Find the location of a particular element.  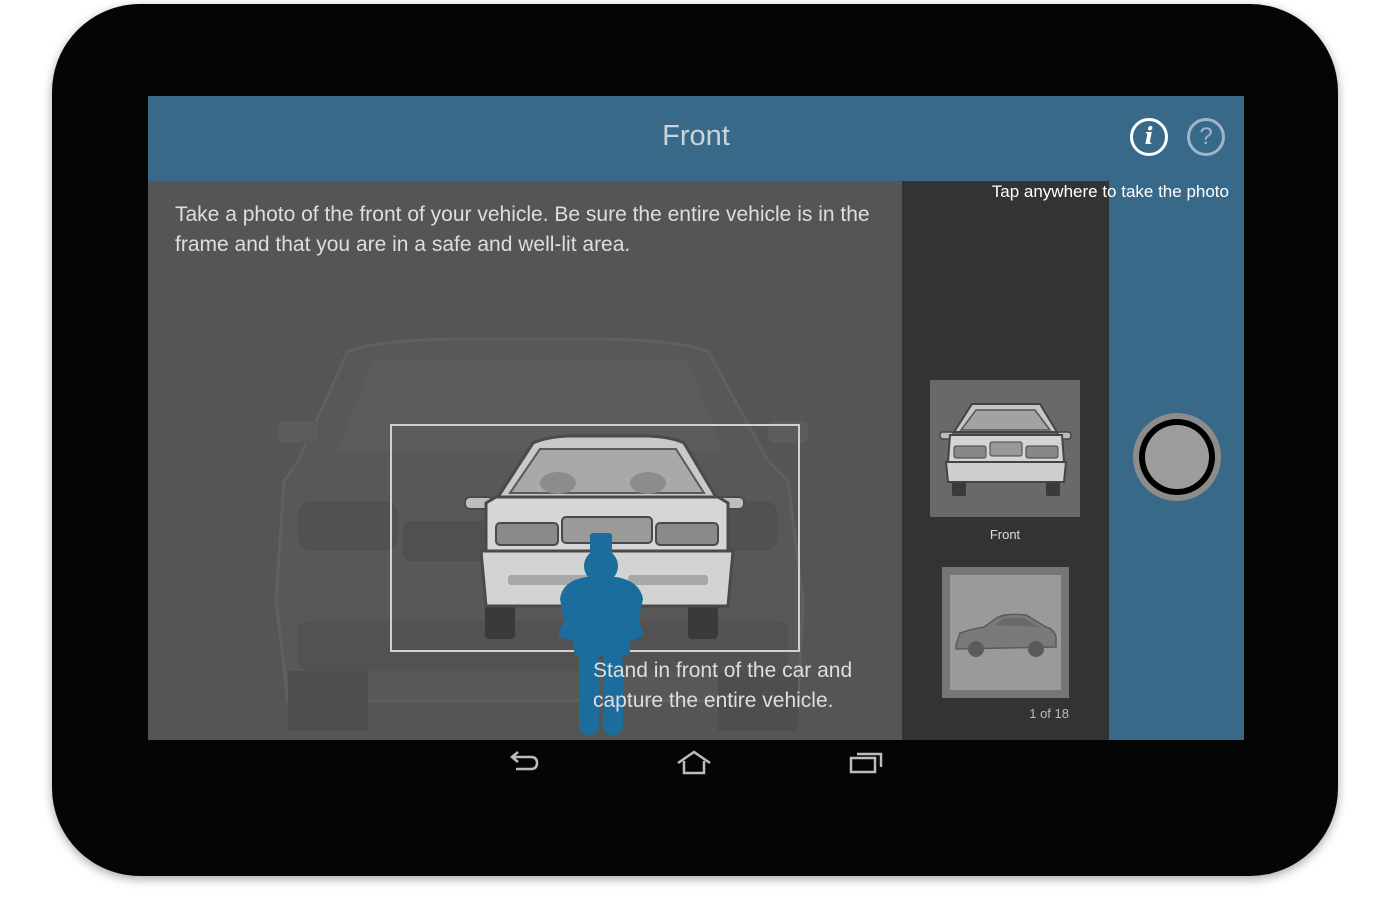

system-nav-bar is located at coordinates (696, 764).